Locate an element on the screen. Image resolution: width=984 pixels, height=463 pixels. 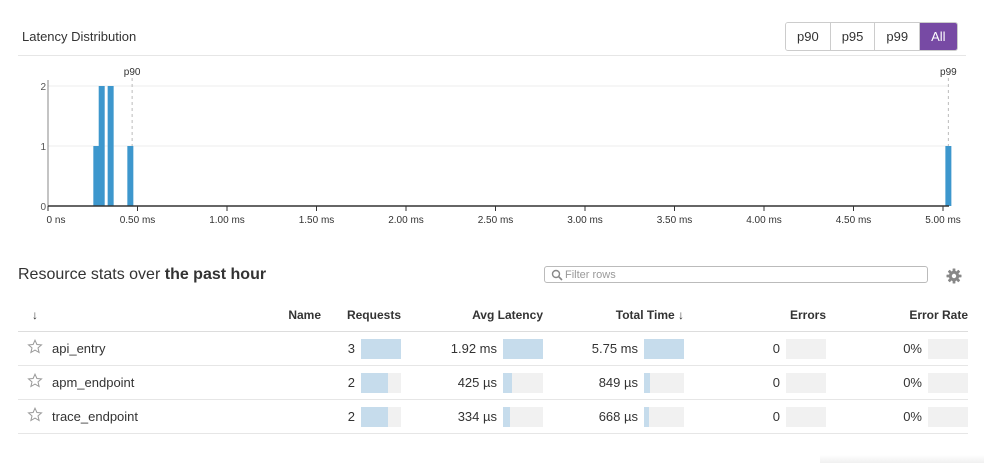
gear-icon is located at coordinates (954, 276).